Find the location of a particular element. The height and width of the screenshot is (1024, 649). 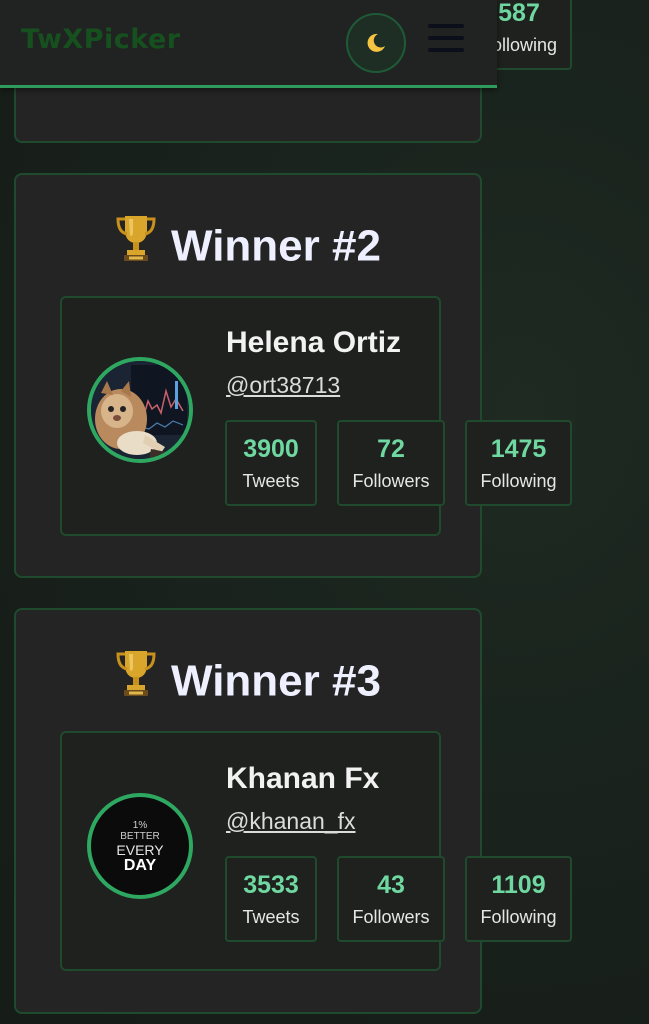

winner-title: Winner #2 is located at coordinates (248, 244).